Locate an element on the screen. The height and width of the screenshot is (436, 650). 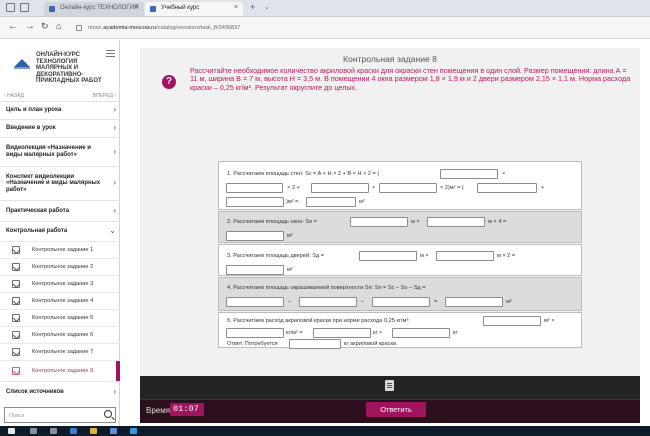
sidebar-search-input: Поиск is located at coordinates (60, 415).